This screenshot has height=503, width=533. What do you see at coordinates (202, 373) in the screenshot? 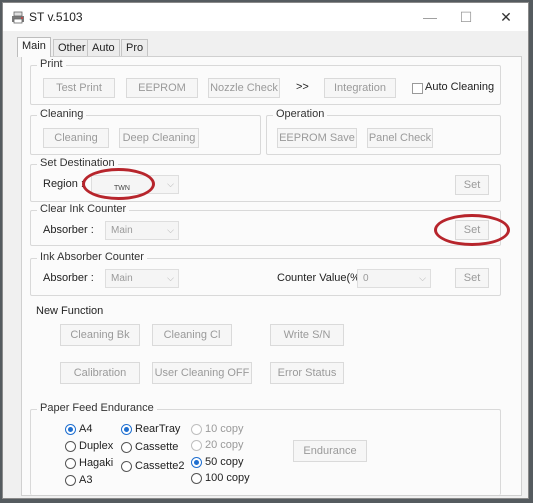
I see `user-cleaning-off-button: User Cleaning OFF` at bounding box center [202, 373].